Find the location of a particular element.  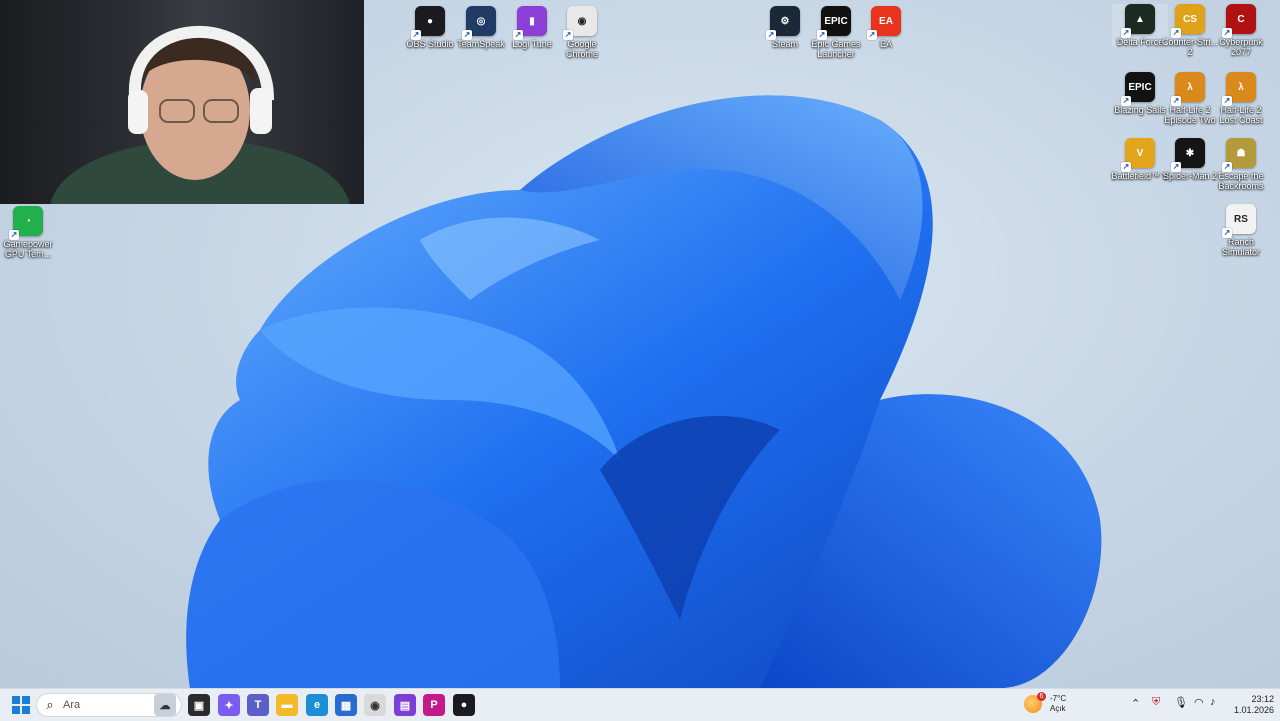

clock: 23:12 1.01.2026 is located at coordinates (1248, 705).